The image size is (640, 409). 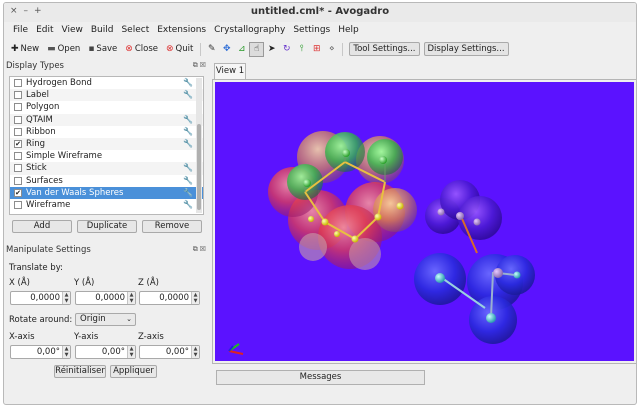 I want to click on x-rotate-spinbox: 0,00° ▲ ▼, so click(x=40, y=352).